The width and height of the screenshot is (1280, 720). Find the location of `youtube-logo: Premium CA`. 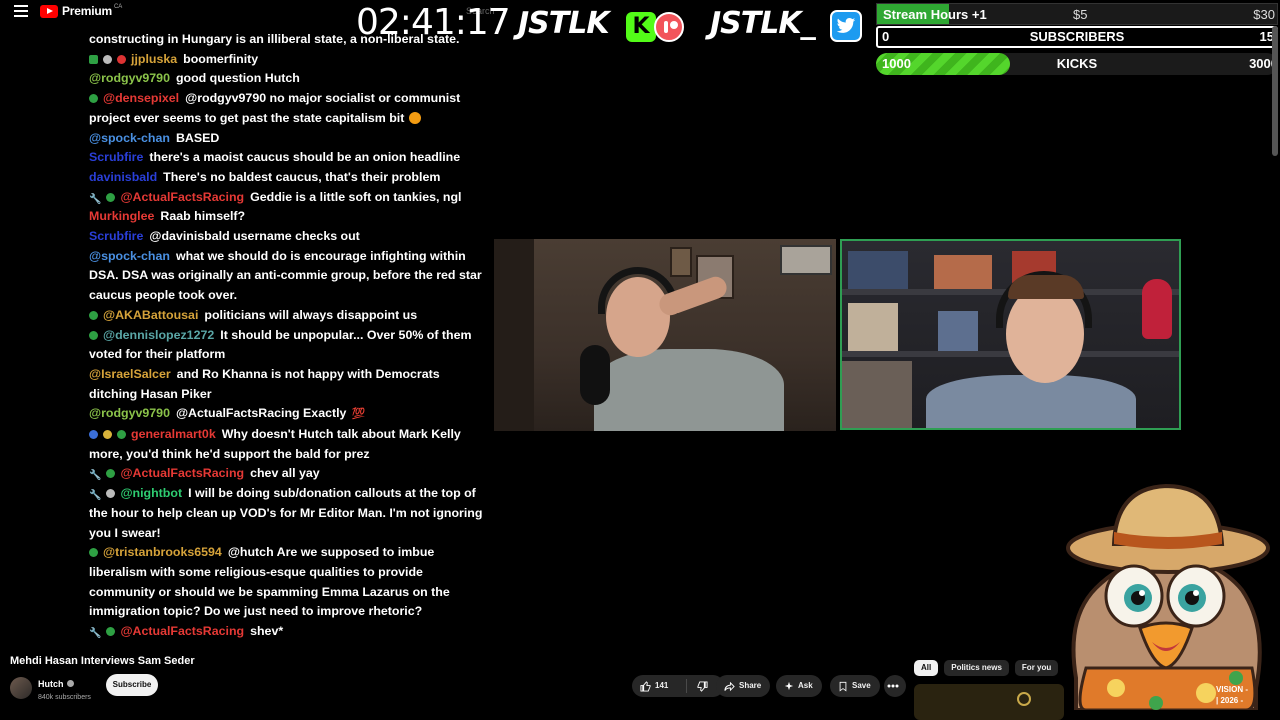

youtube-logo: Premium CA is located at coordinates (81, 11).